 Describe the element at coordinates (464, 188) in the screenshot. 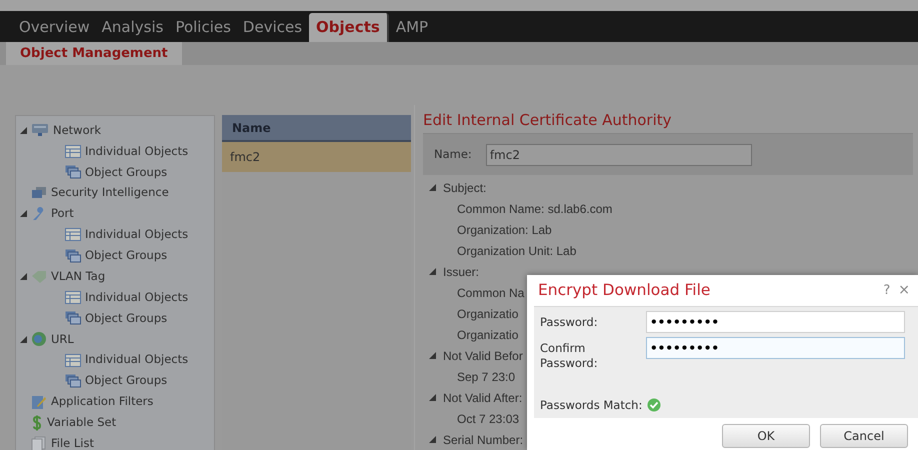

I see `section-label: Subject:` at that location.